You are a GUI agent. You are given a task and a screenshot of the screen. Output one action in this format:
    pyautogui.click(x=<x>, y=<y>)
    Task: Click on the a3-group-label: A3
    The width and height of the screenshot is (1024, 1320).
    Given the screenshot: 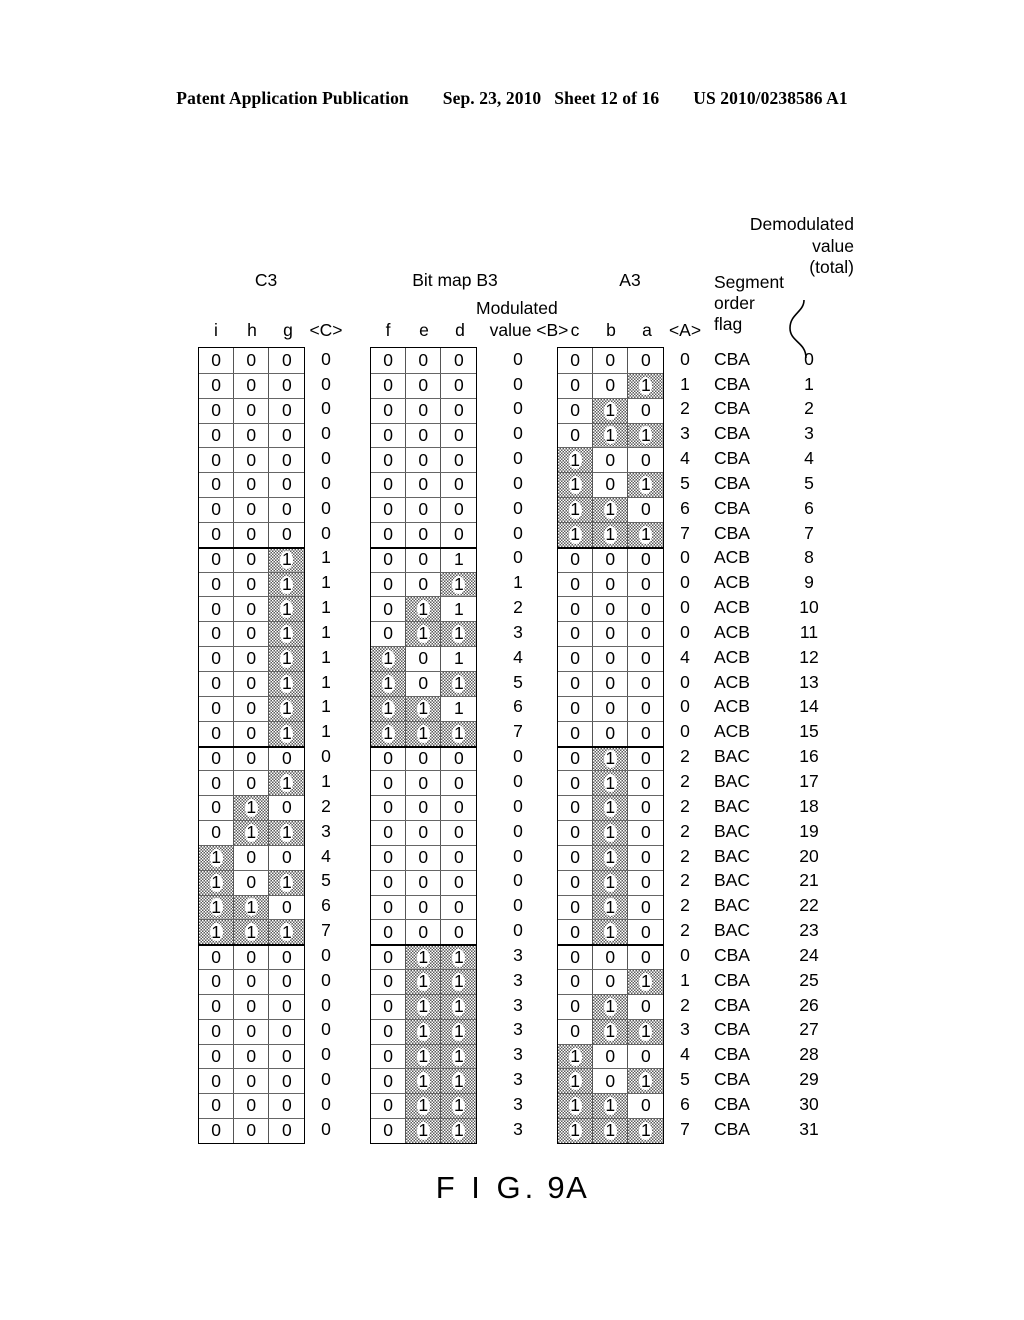 What is the action you would take?
    pyautogui.click(x=630, y=280)
    